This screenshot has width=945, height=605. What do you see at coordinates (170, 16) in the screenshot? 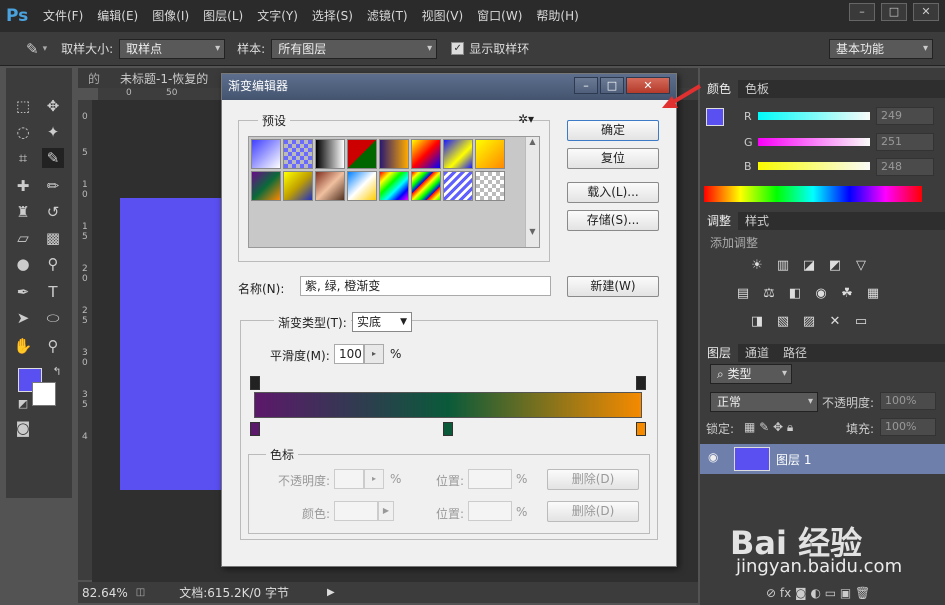
I see `menu-image: 图像(I)` at bounding box center [170, 16].